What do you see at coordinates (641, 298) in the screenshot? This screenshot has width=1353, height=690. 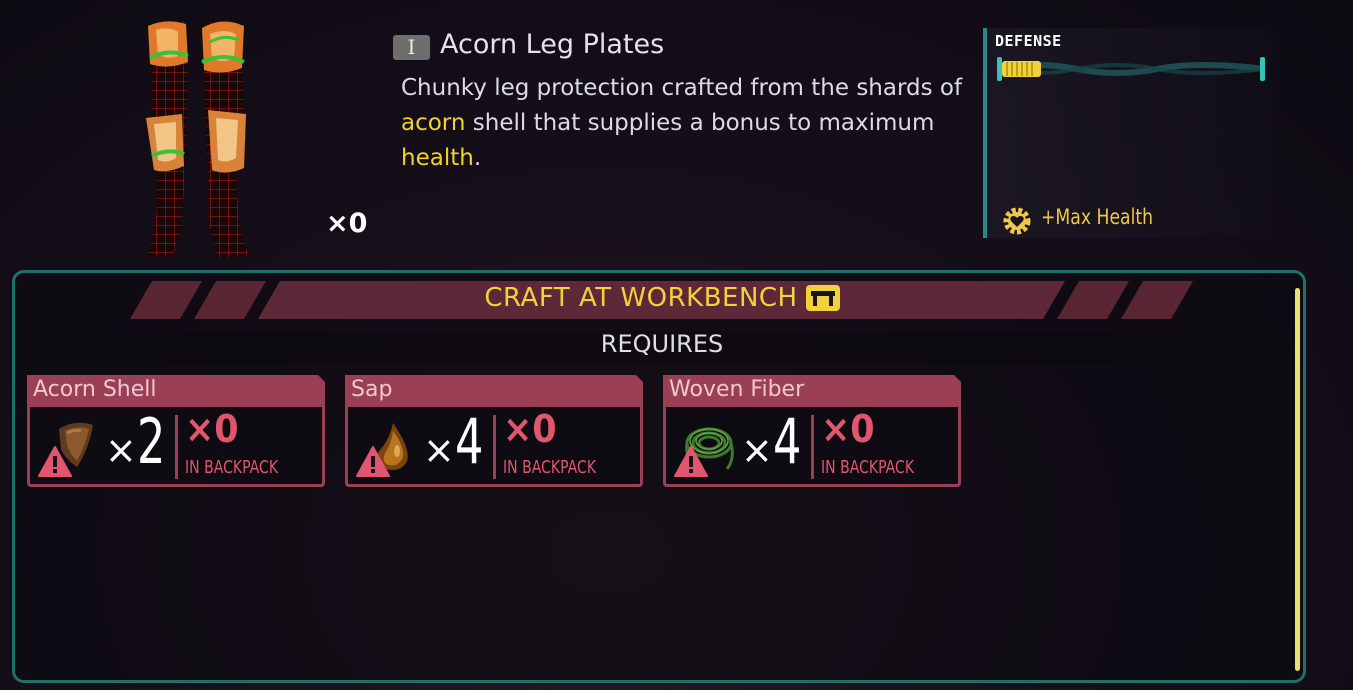 I see `craft-title-text: CRAFT AT WORKBENCH` at bounding box center [641, 298].